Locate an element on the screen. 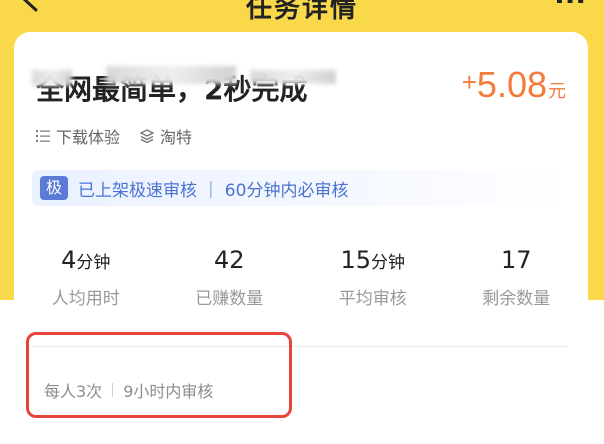  task-tags: 下载体验 淘特 is located at coordinates (114, 136).